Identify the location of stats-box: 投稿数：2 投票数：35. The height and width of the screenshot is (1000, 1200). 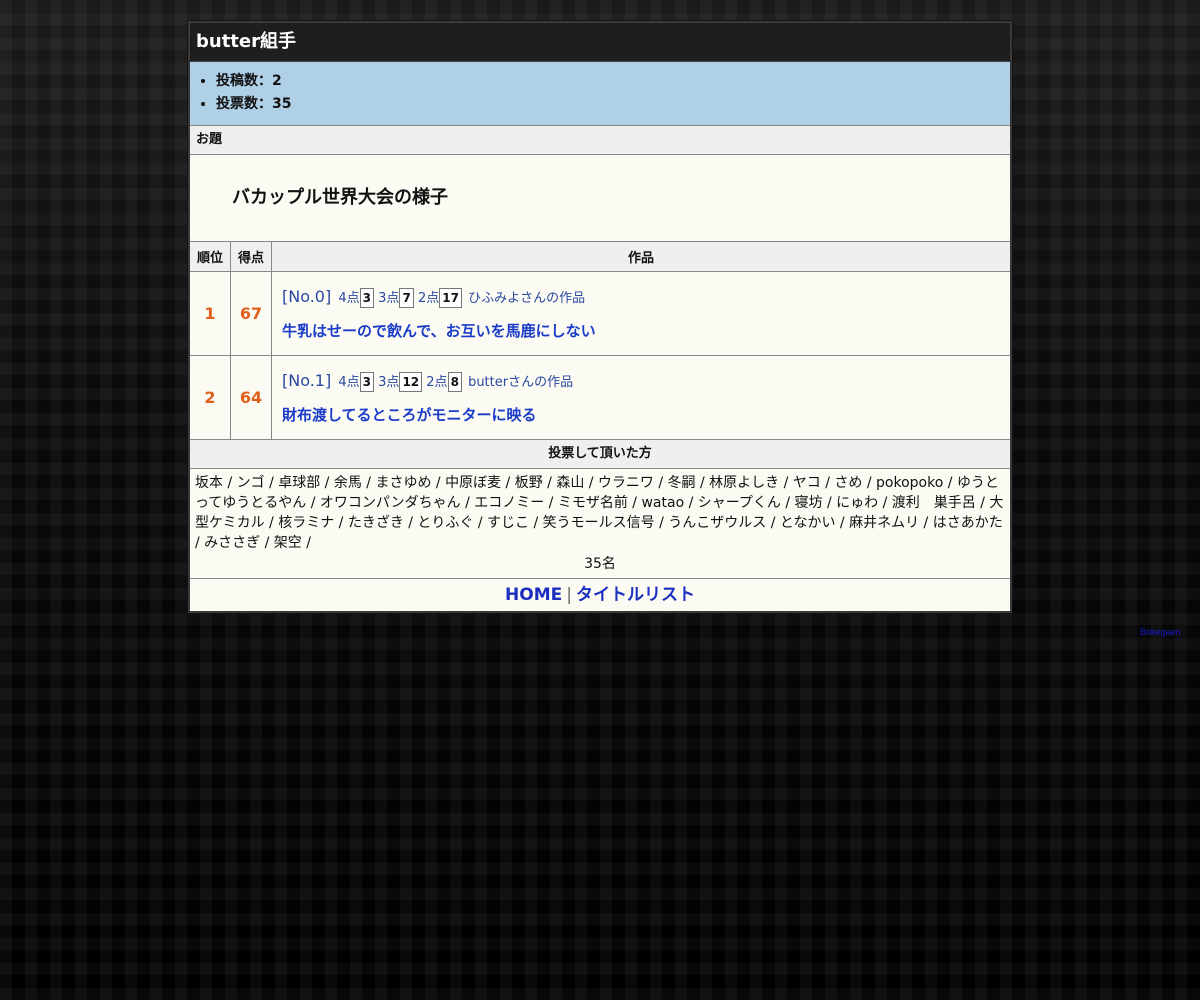
(600, 94).